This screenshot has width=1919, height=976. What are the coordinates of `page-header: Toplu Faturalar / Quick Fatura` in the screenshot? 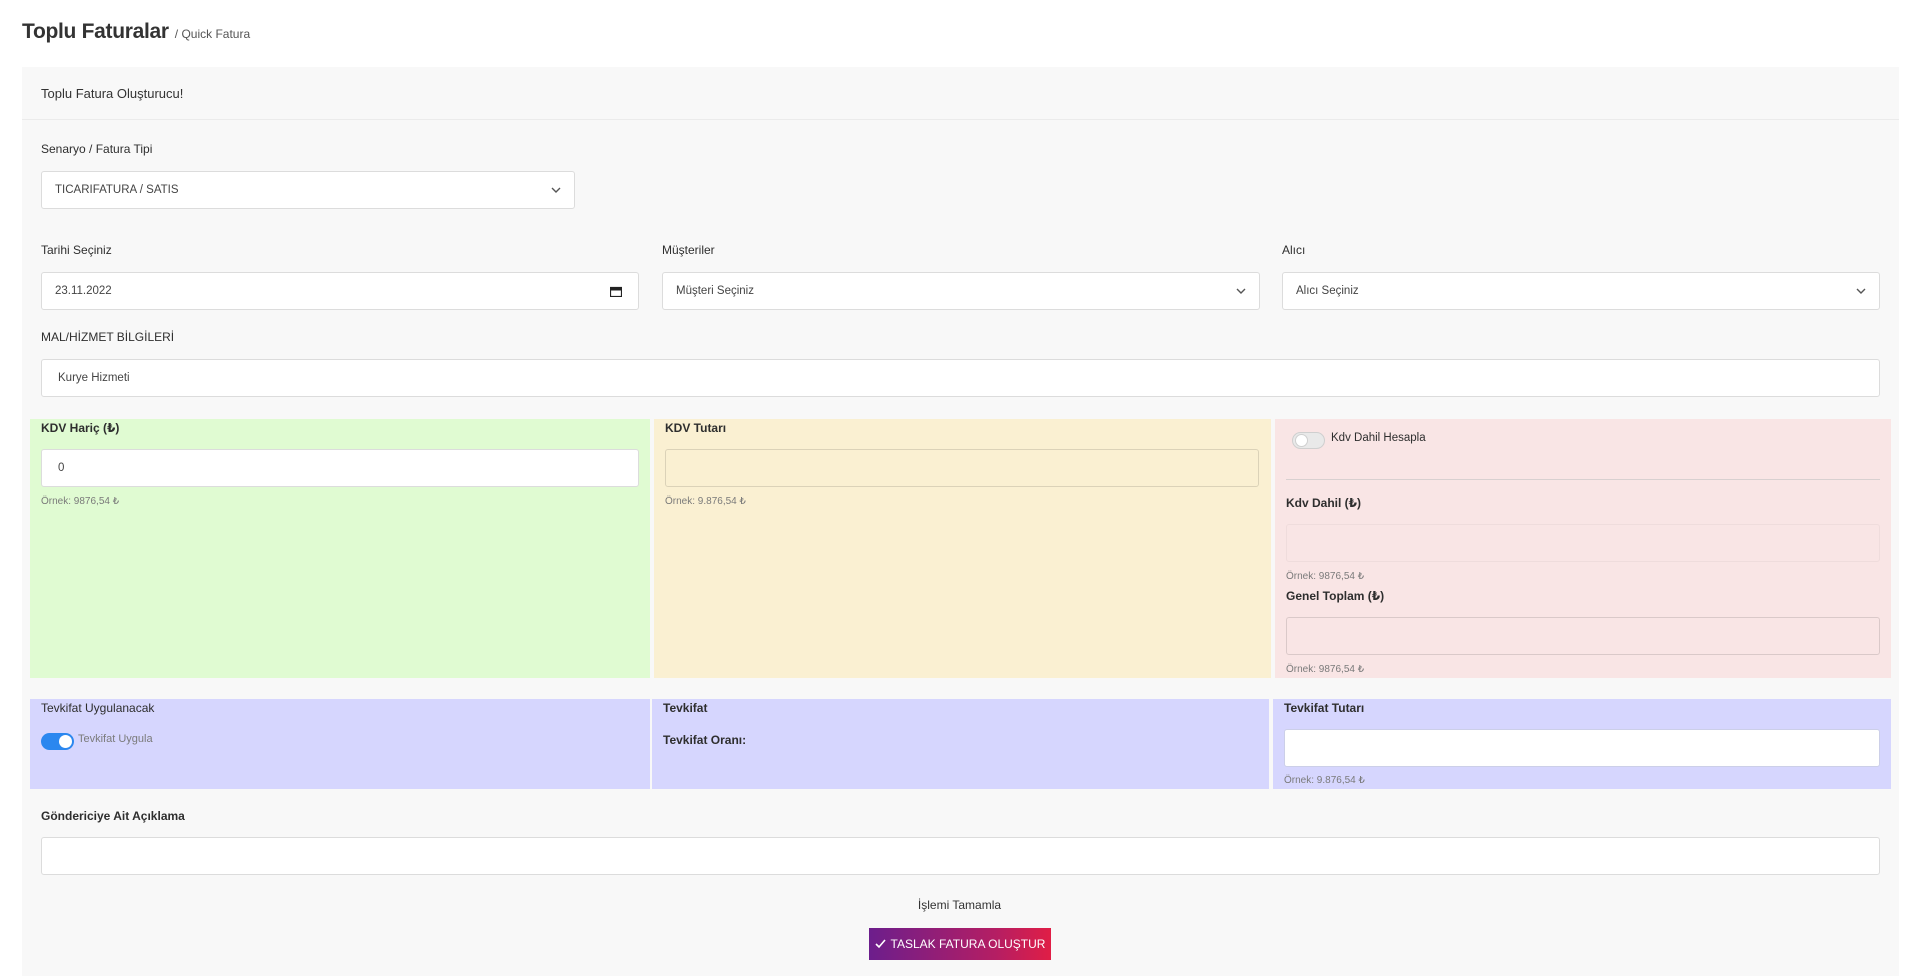 It's located at (136, 32).